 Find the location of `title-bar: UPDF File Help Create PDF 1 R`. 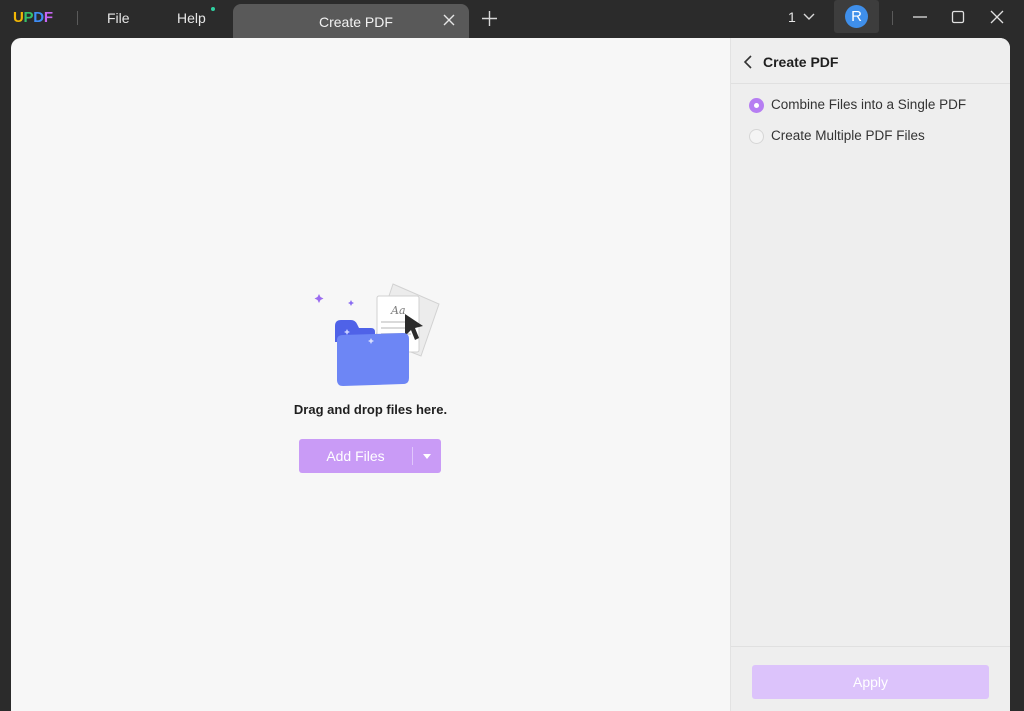

title-bar: UPDF File Help Create PDF 1 R is located at coordinates (512, 19).